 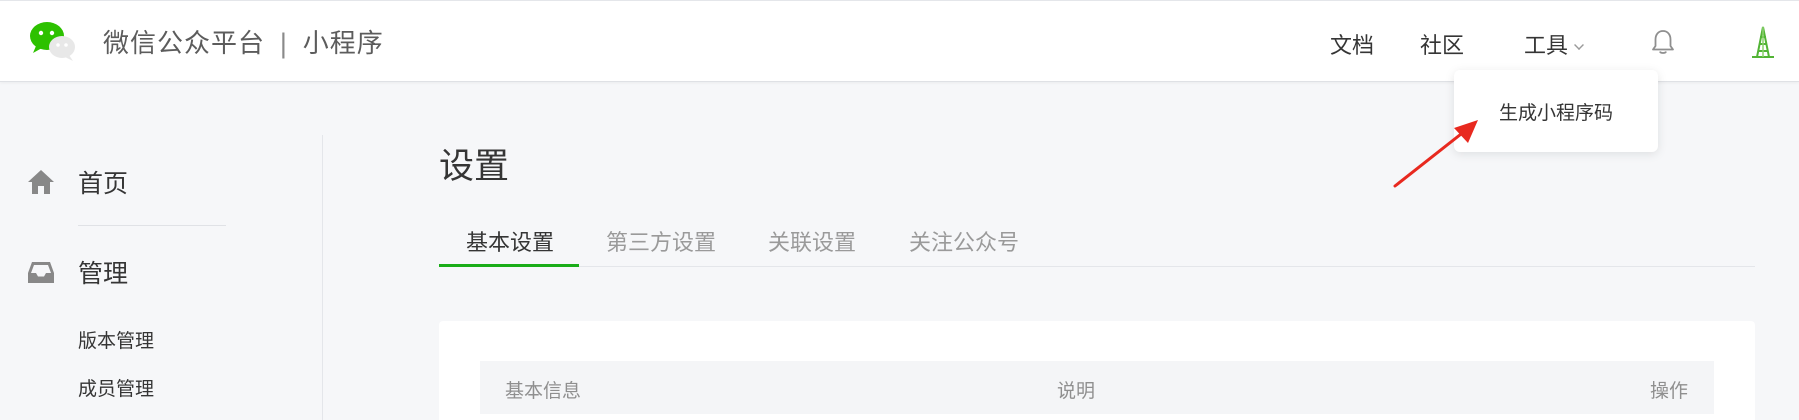 I want to click on sidebar-item-home-label: 首页, so click(x=103, y=183).